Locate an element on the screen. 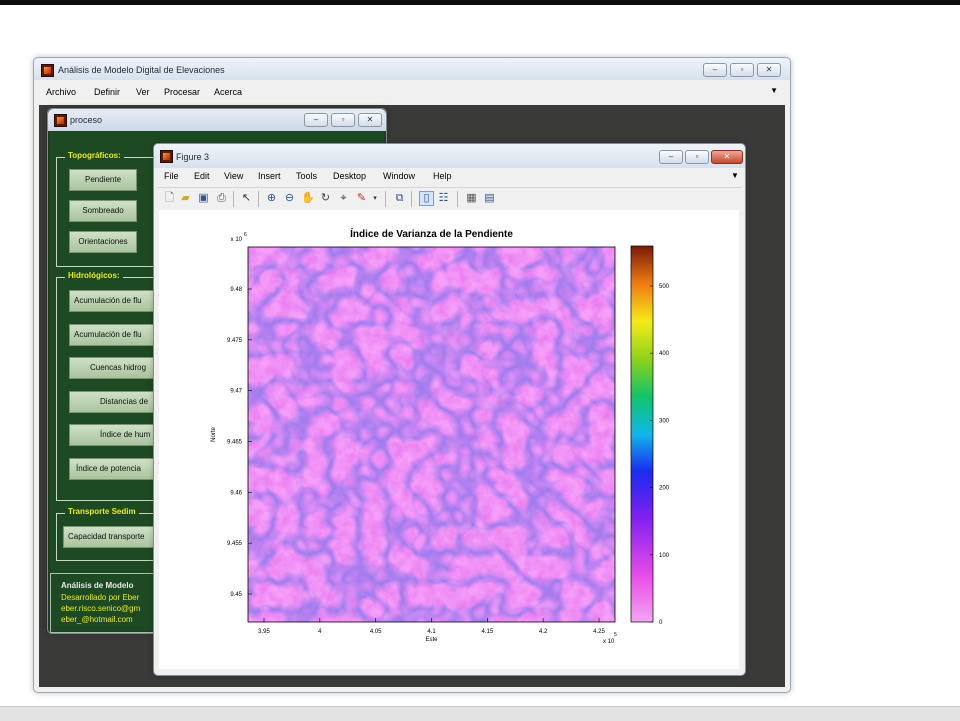 The height and width of the screenshot is (721, 960). taskbar-strip is located at coordinates (480, 713).